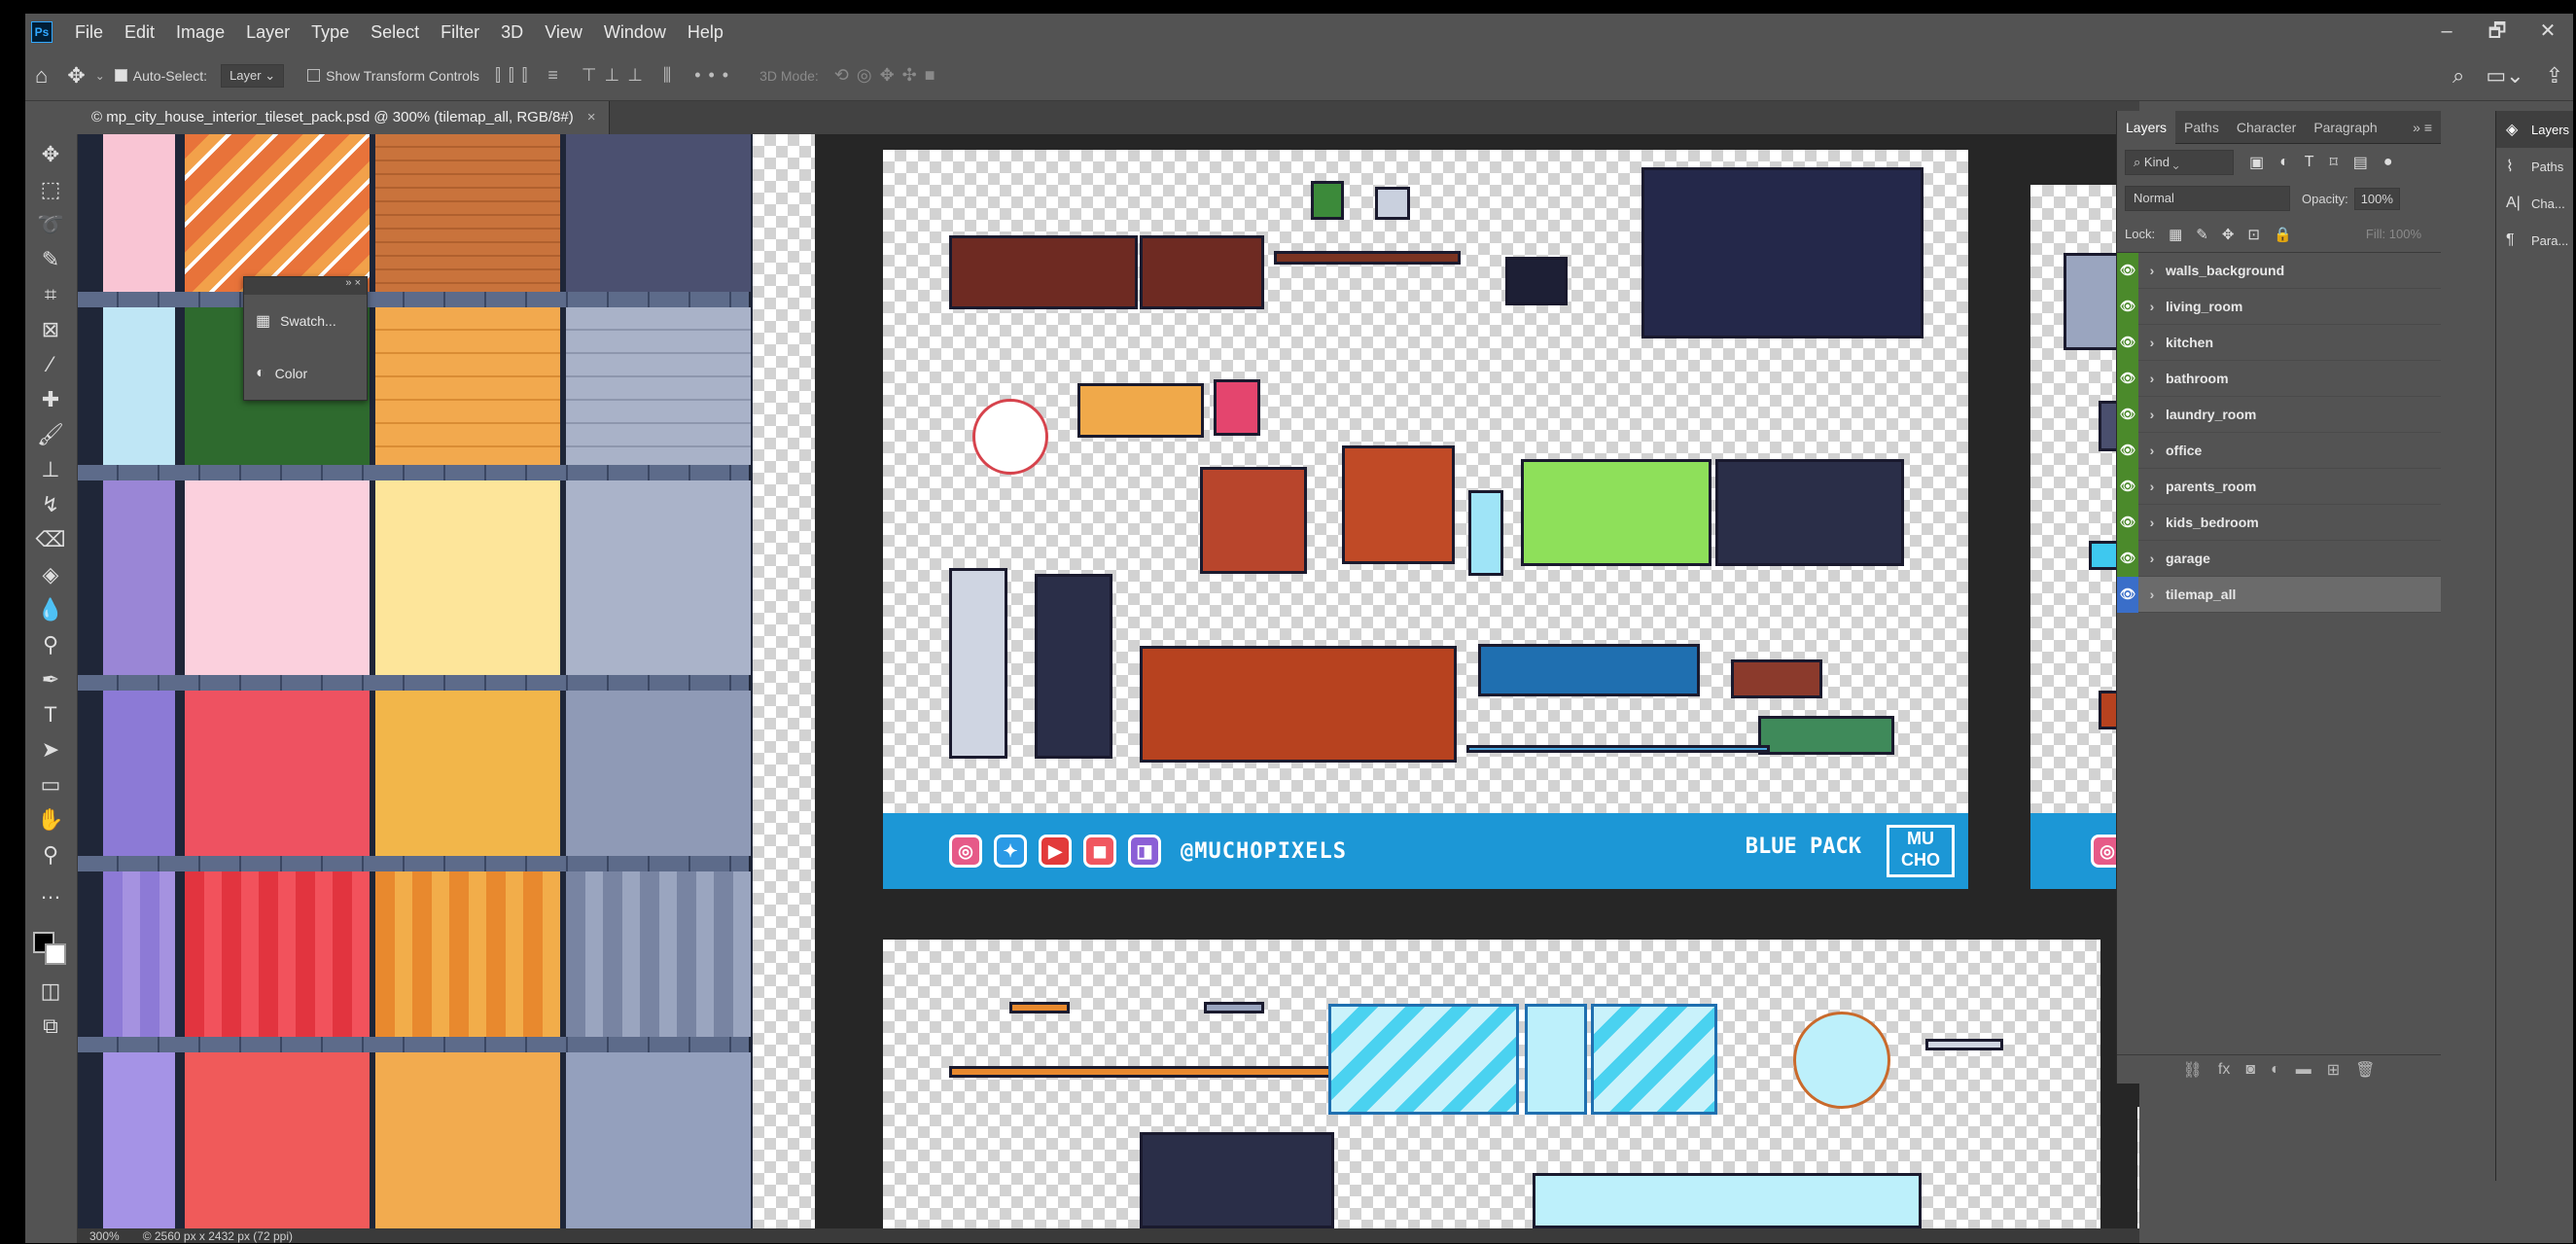 This screenshot has width=2576, height=1244. I want to click on menu-help: Help, so click(705, 32).